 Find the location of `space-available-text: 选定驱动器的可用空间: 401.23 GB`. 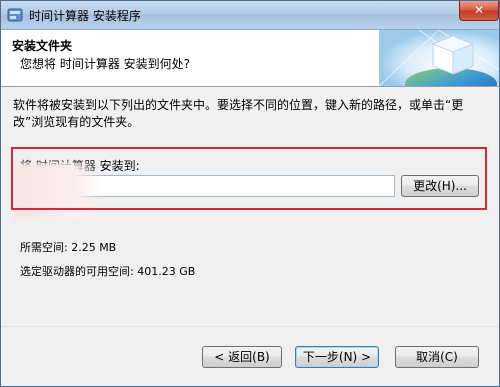

space-available-text: 选定驱动器的可用空间: 401.23 GB is located at coordinates (108, 271).